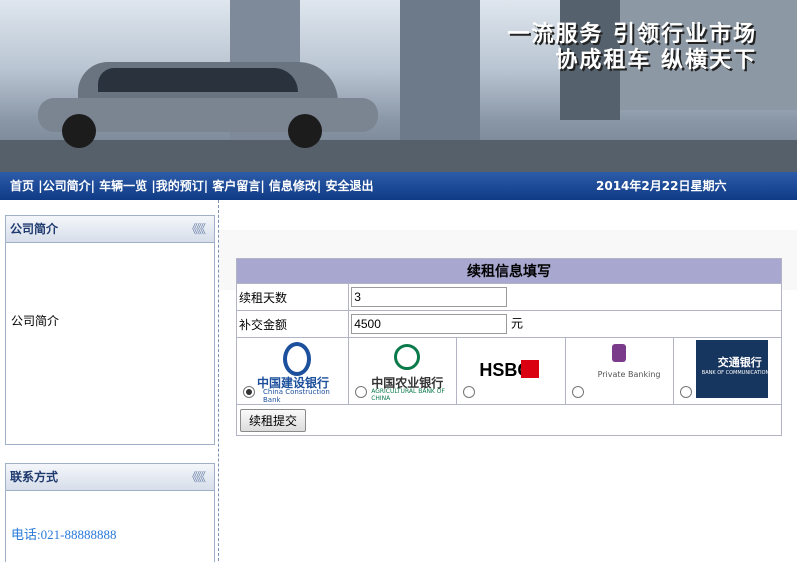  Describe the element at coordinates (34, 477) in the screenshot. I see `contact-panel-title: 联系方式` at that location.